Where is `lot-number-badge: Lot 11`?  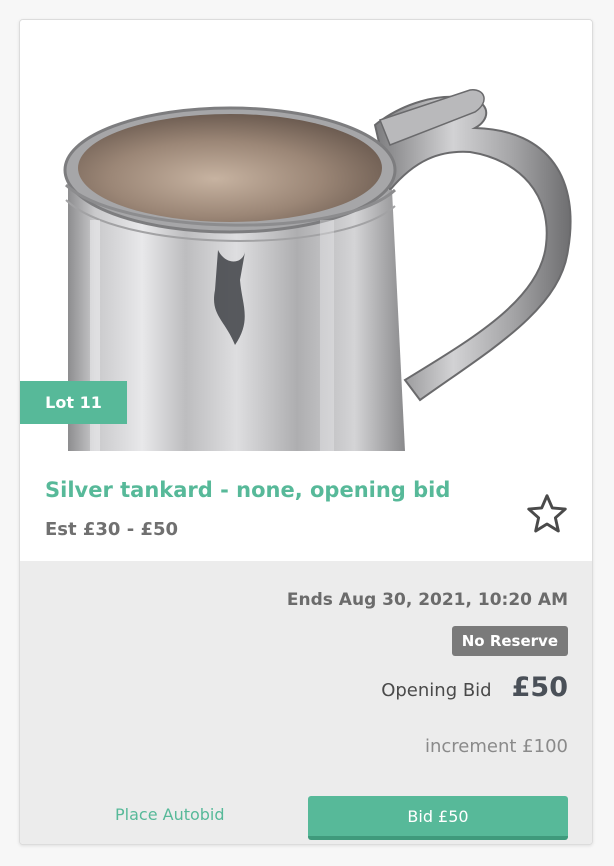 lot-number-badge: Lot 11 is located at coordinates (73, 402).